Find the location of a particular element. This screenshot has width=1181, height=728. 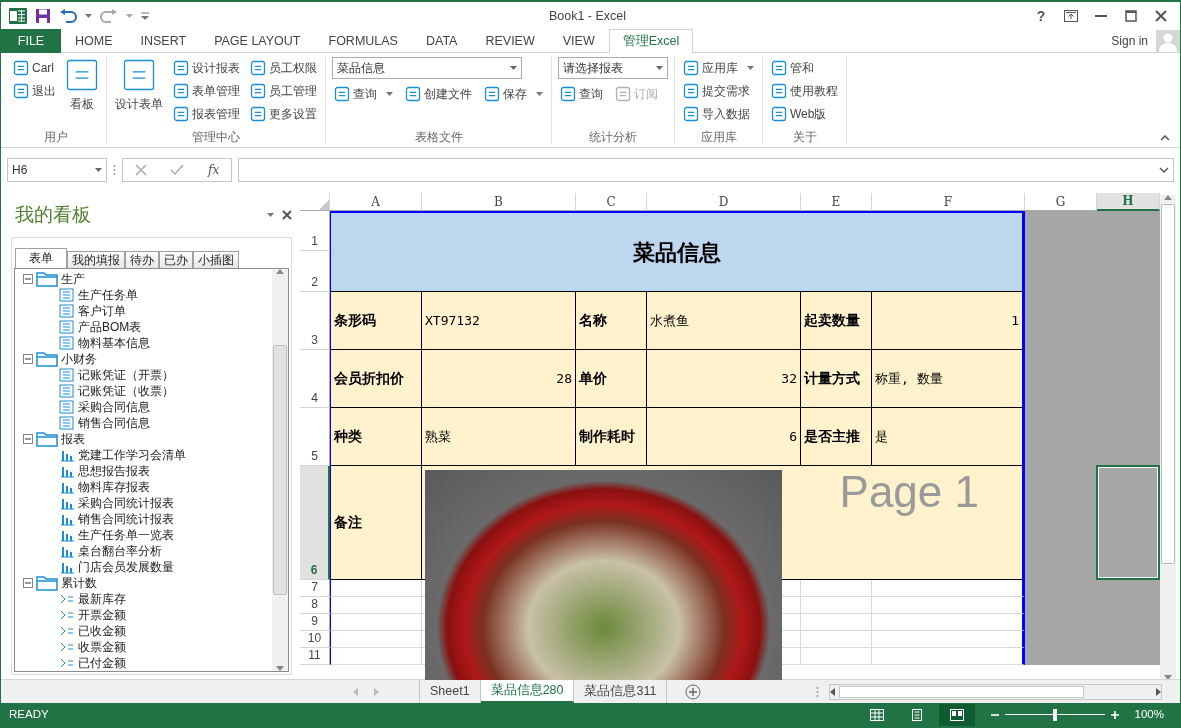

ribbon-button: 应用库 is located at coordinates (718, 68).